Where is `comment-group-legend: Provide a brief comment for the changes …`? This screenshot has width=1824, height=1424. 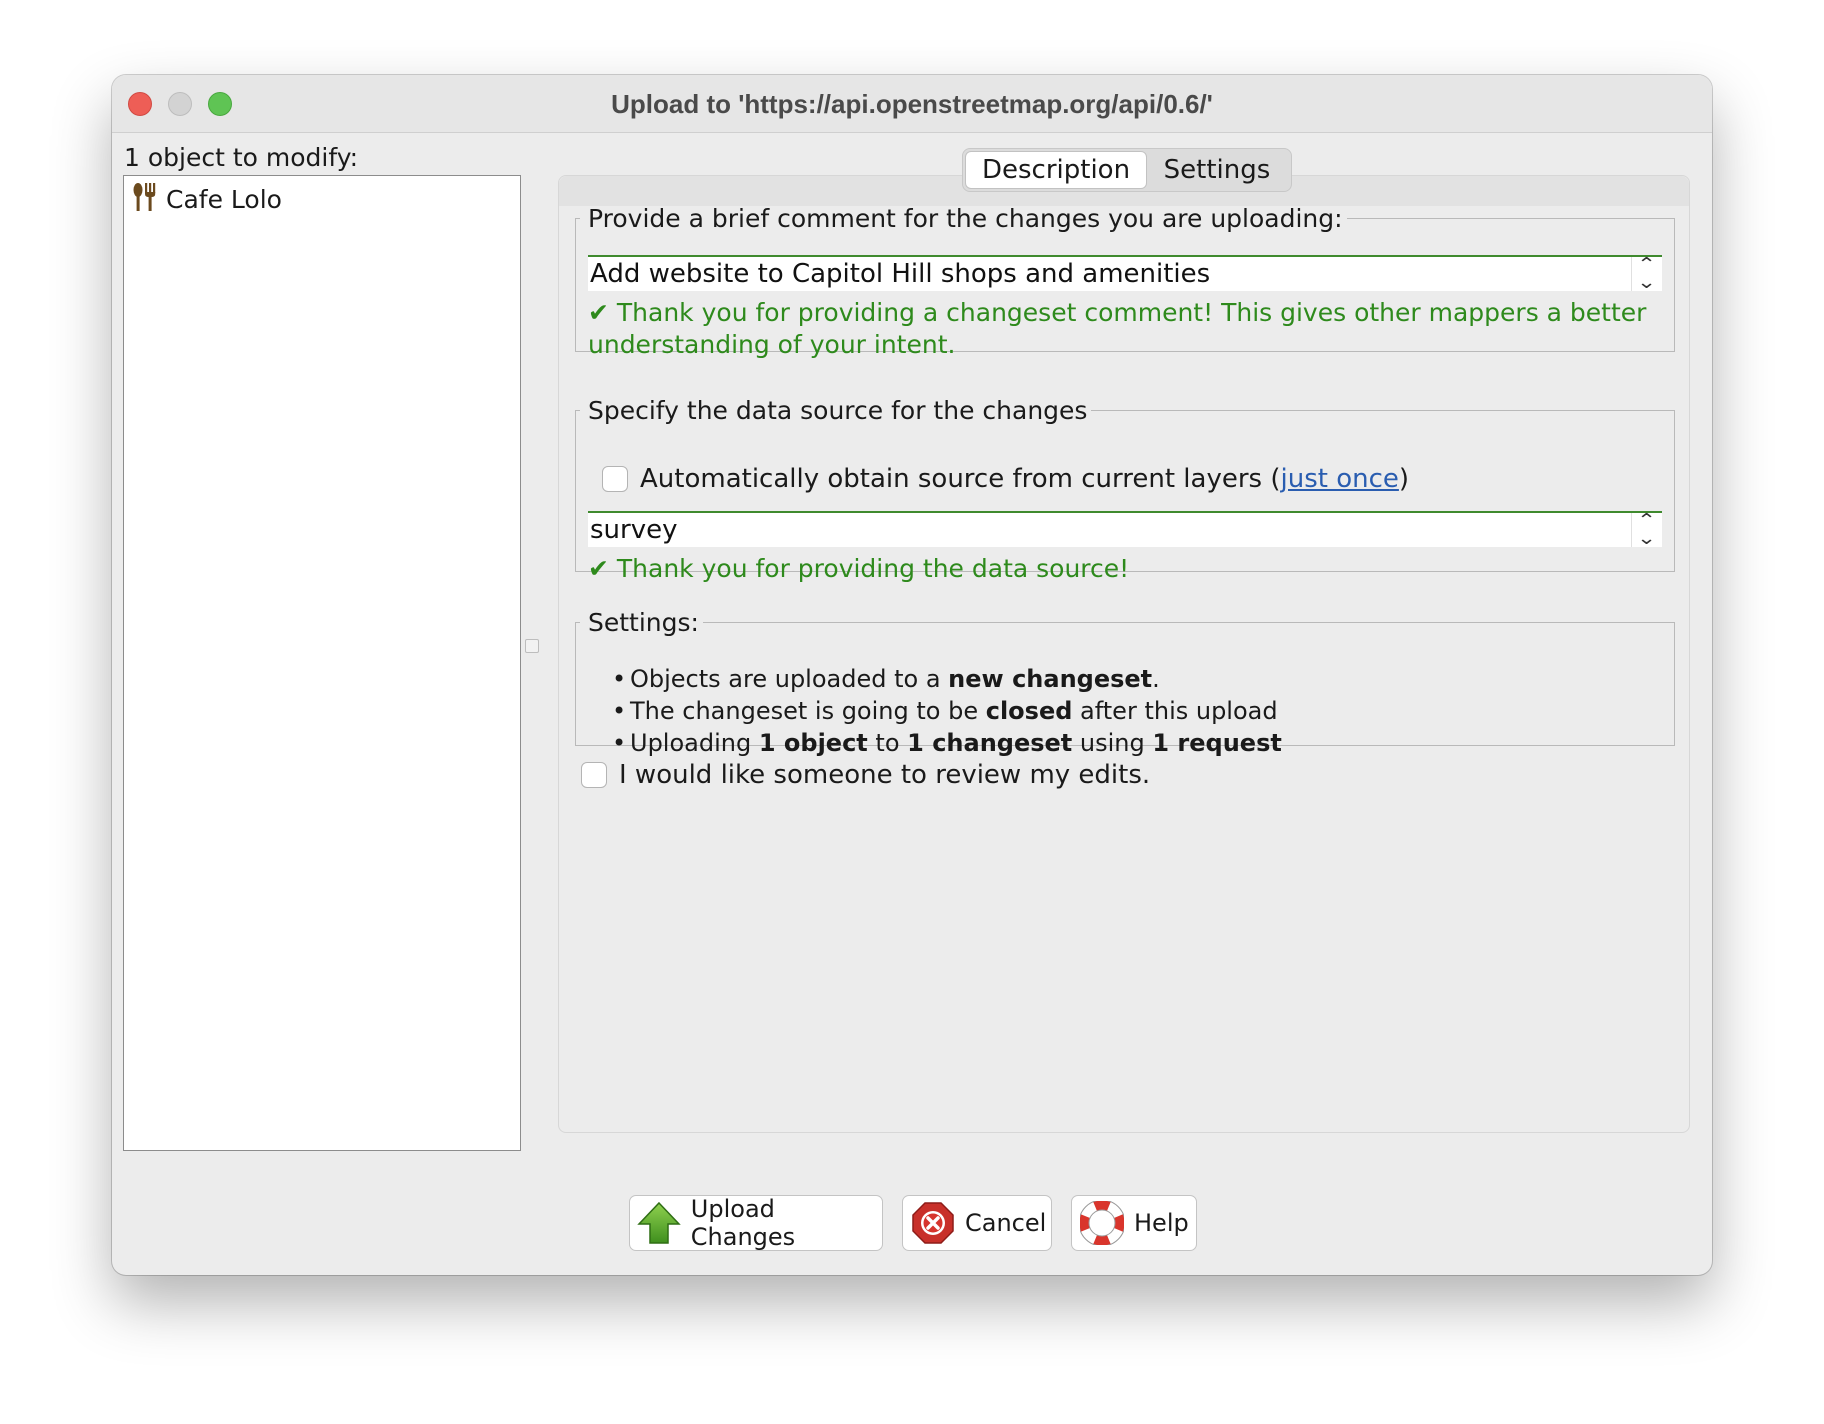
comment-group-legend: Provide a brief comment for the changes … is located at coordinates (965, 218).